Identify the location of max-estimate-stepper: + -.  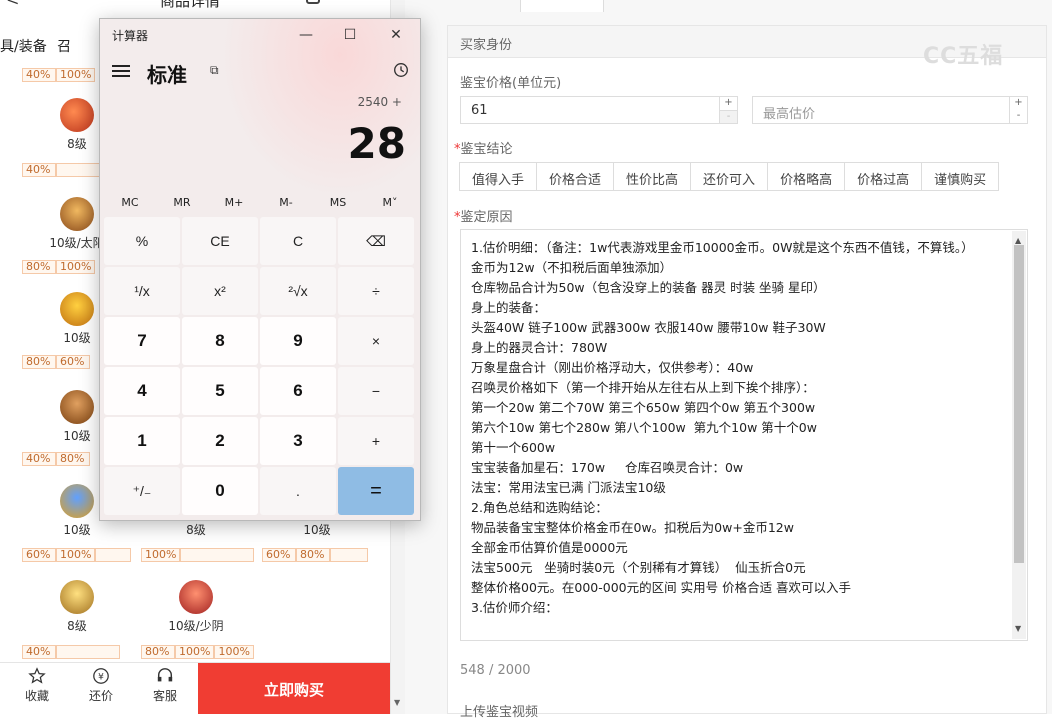
(1018, 110).